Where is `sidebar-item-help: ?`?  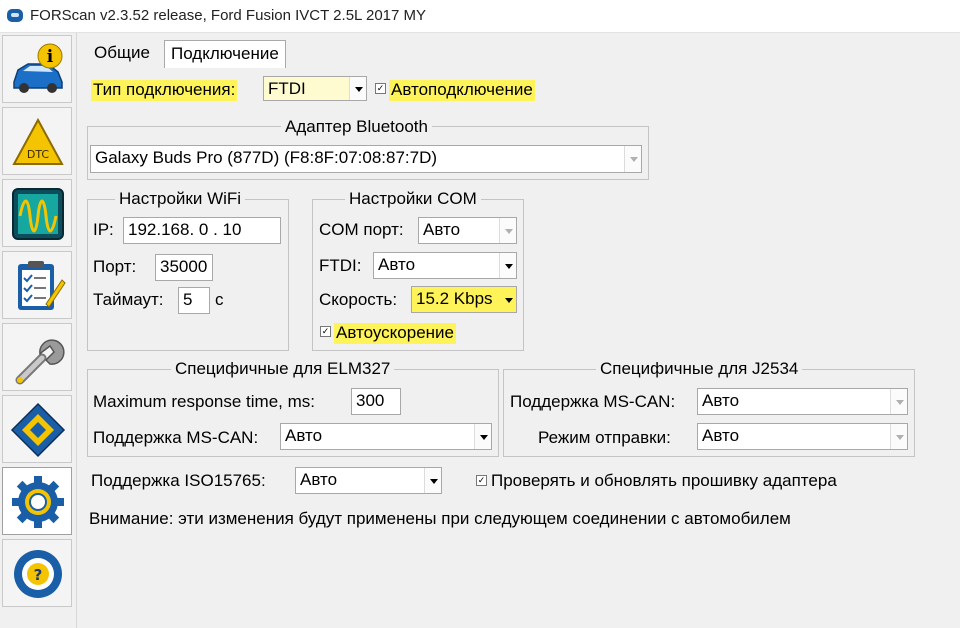
sidebar-item-help: ? is located at coordinates (37, 573).